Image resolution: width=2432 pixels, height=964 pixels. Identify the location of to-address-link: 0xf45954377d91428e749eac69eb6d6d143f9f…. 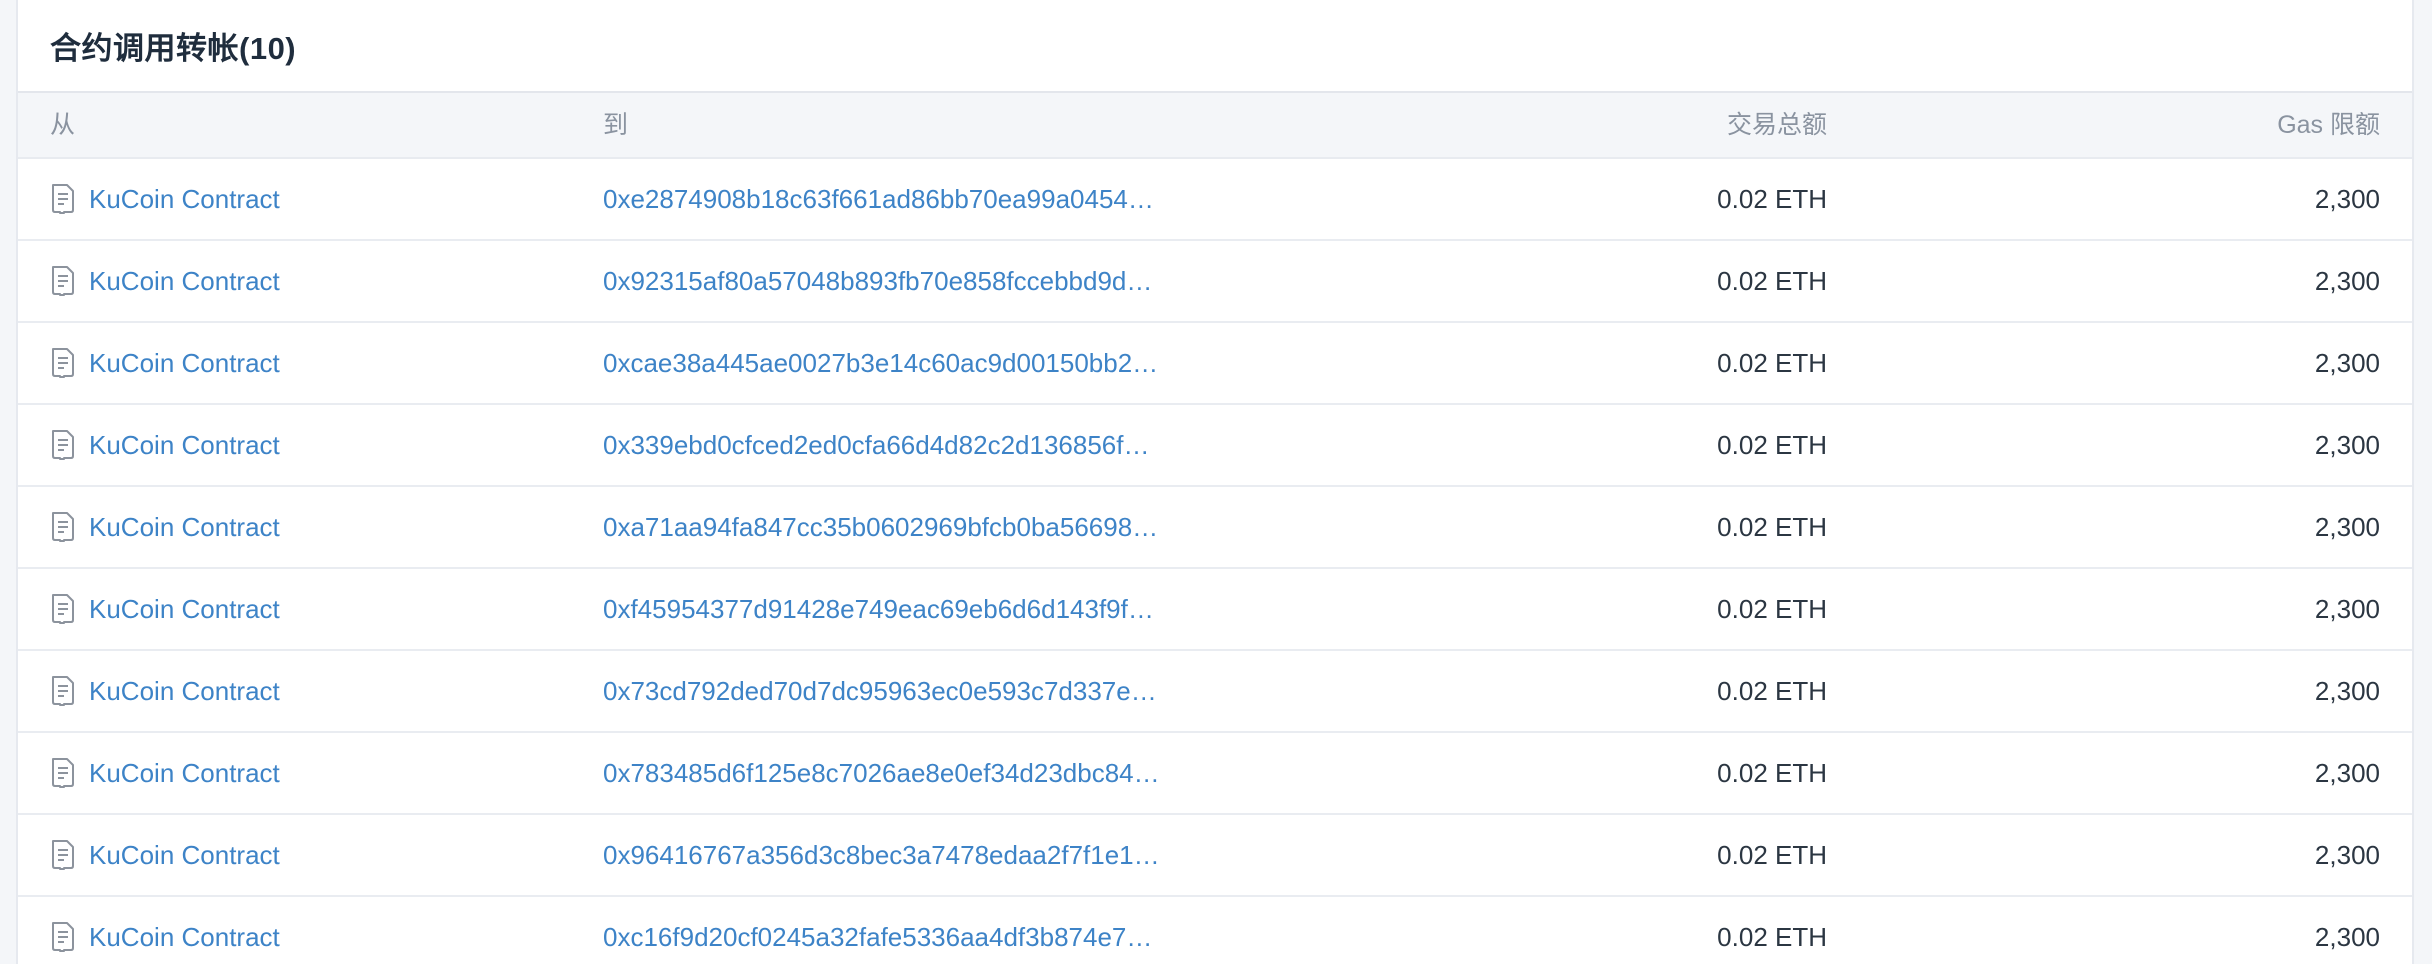
(878, 609).